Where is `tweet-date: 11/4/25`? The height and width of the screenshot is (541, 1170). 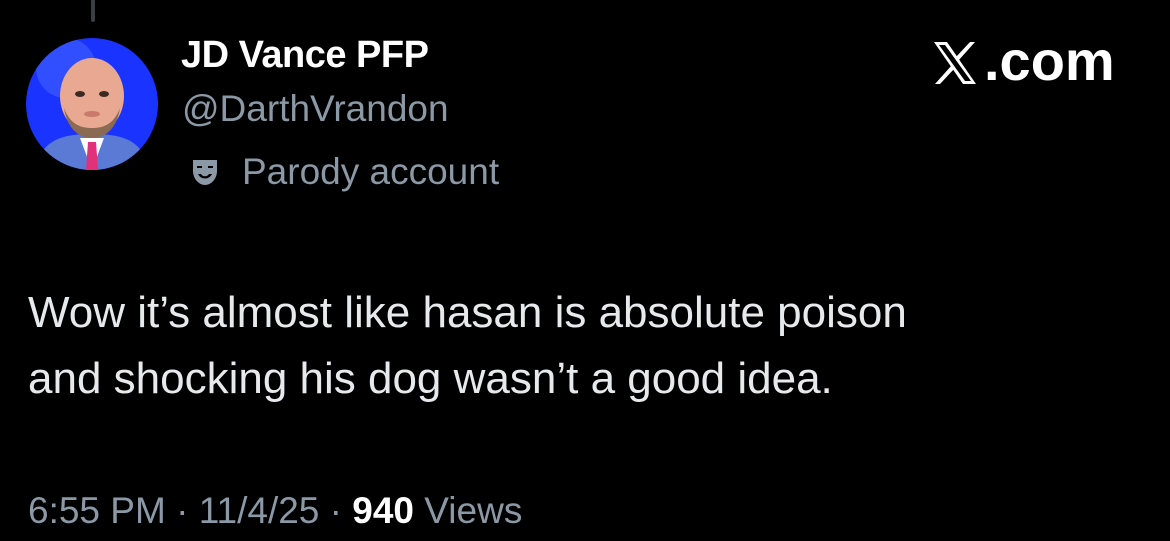
tweet-date: 11/4/25 is located at coordinates (259, 510).